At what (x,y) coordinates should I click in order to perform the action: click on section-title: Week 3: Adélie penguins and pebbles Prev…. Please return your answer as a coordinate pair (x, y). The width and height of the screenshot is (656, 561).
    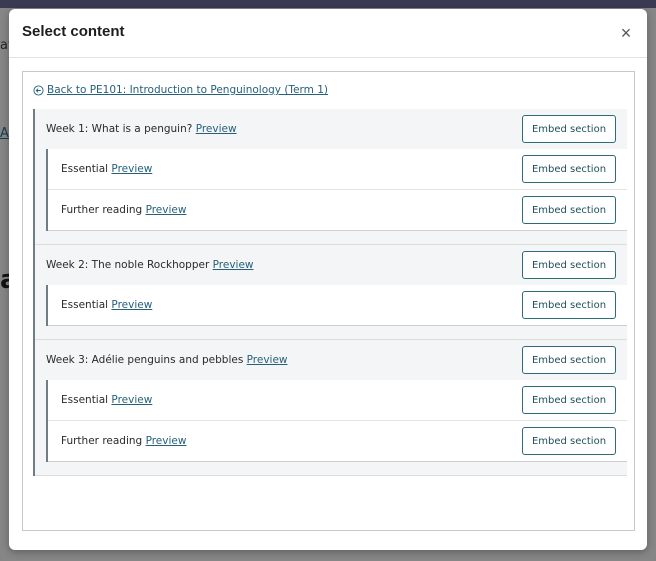
    Looking at the image, I should click on (167, 360).